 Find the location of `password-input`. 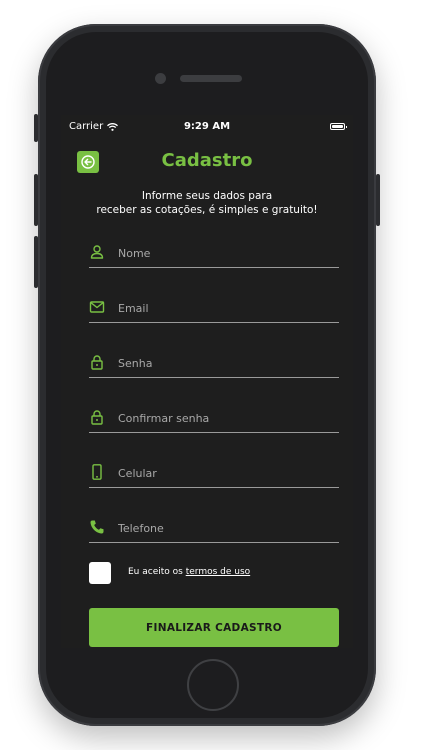

password-input is located at coordinates (225, 363).